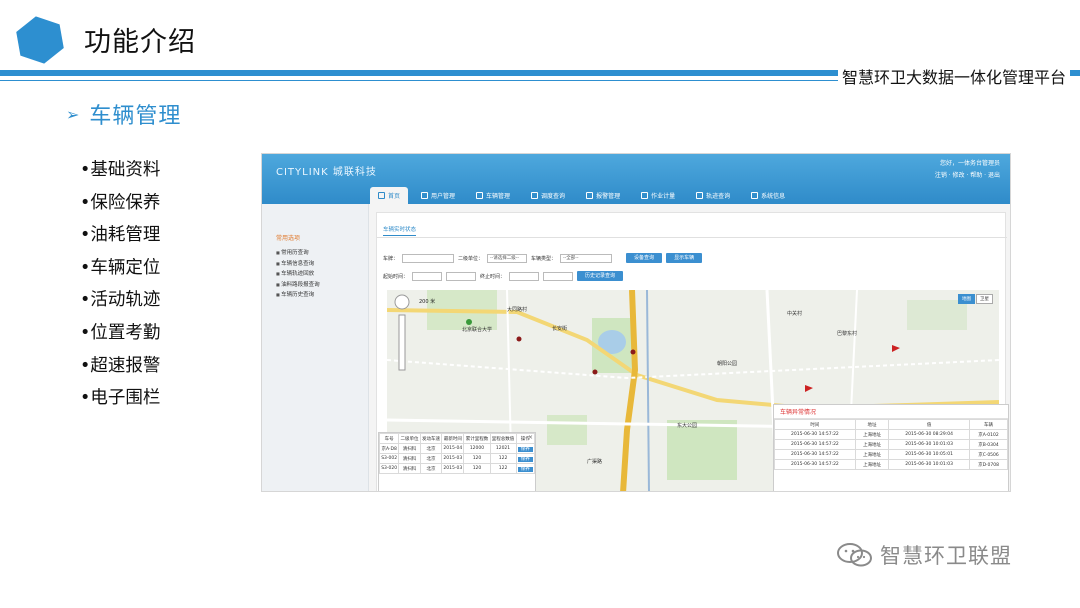  Describe the element at coordinates (457, 448) in the screenshot. I see `table-row: 京A·D8 清扫科 北京 2015-04 12000 12021 保养` at that location.